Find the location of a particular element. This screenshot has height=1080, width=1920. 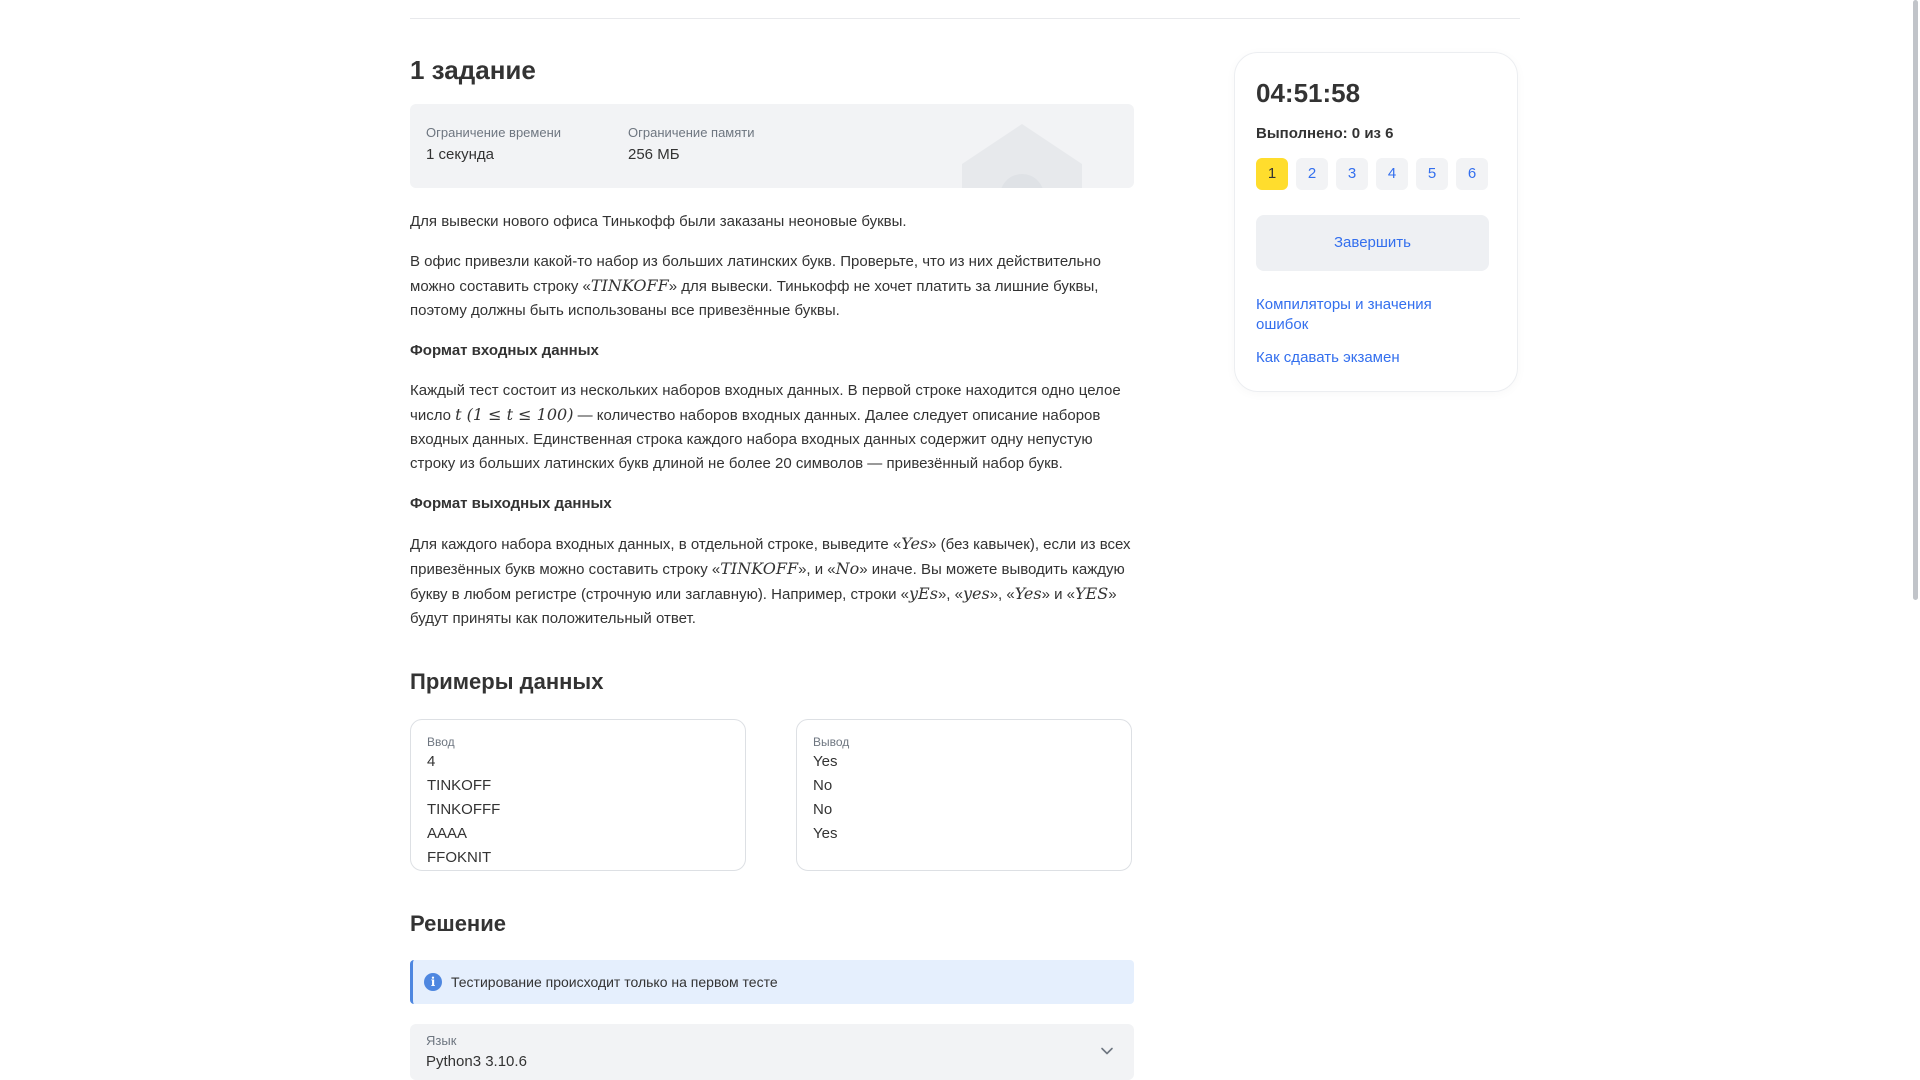

example-output-label: Вывод is located at coordinates (831, 742).